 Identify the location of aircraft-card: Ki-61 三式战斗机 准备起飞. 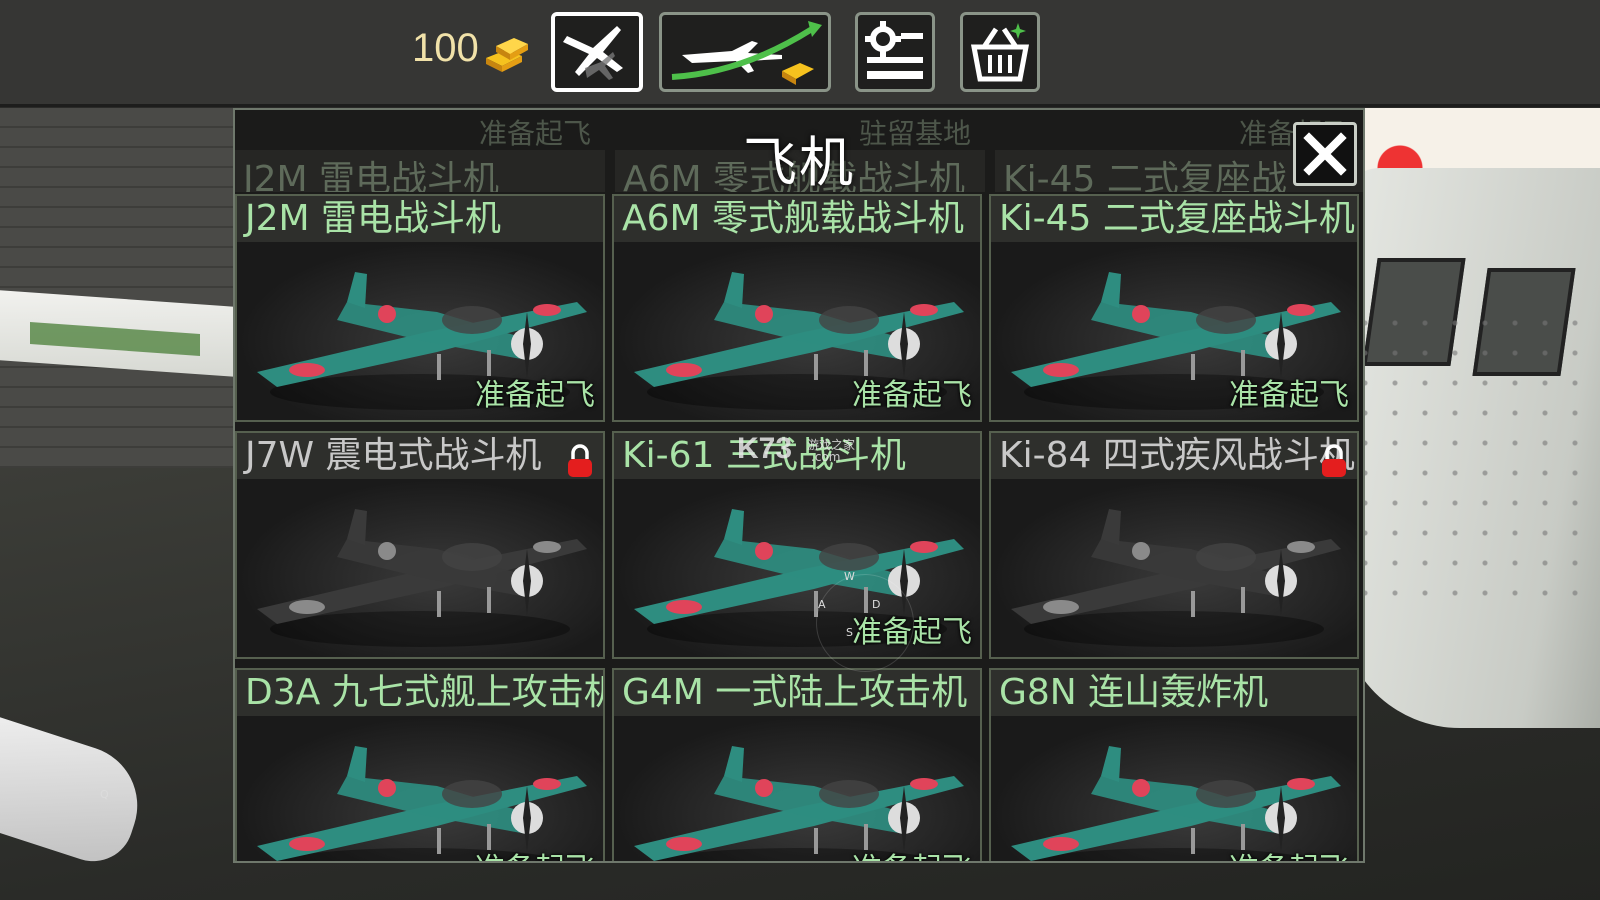
(797, 545).